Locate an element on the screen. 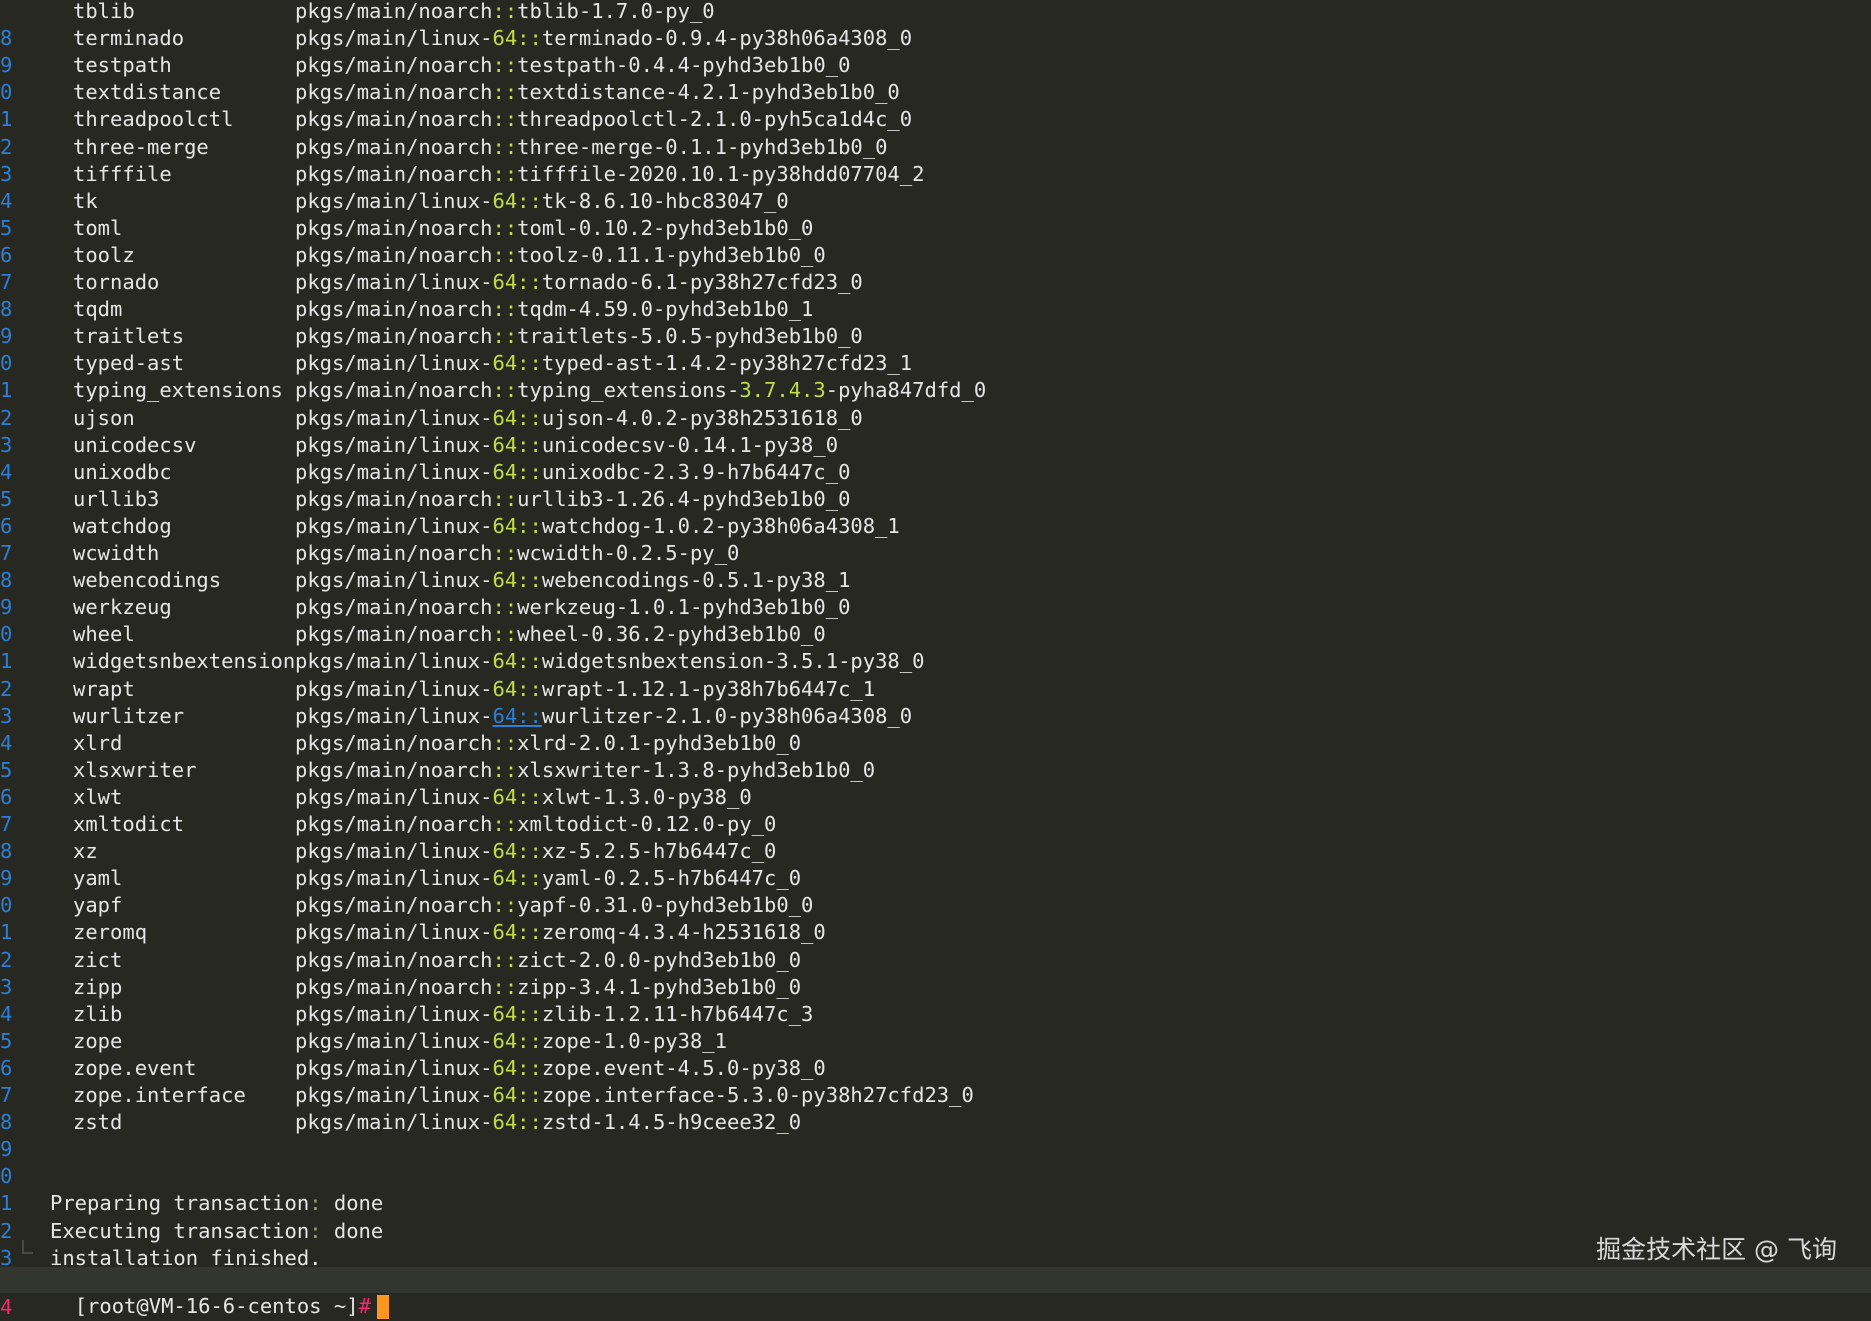 The width and height of the screenshot is (1871, 1321). package-spec: webencodings-0.5.1-py38_1 is located at coordinates (696, 580).